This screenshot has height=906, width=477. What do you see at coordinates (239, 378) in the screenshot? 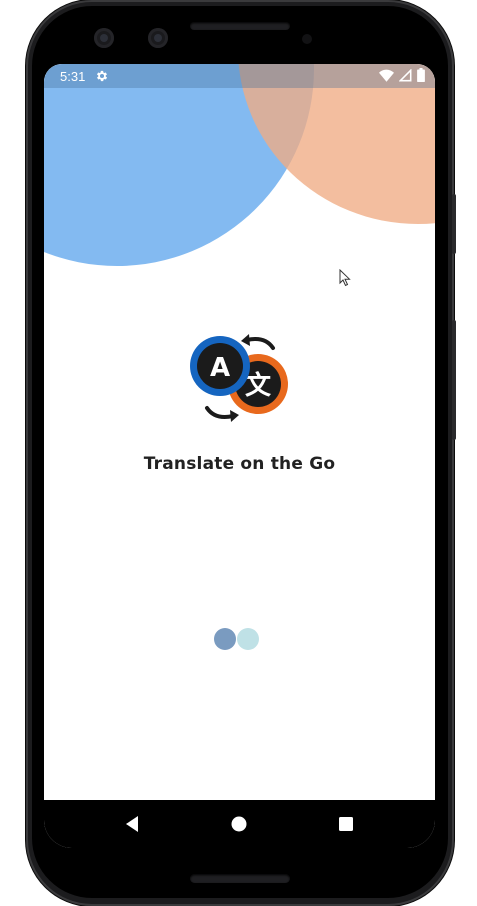
I see `app-logo-translate-icon: 文 A` at bounding box center [239, 378].